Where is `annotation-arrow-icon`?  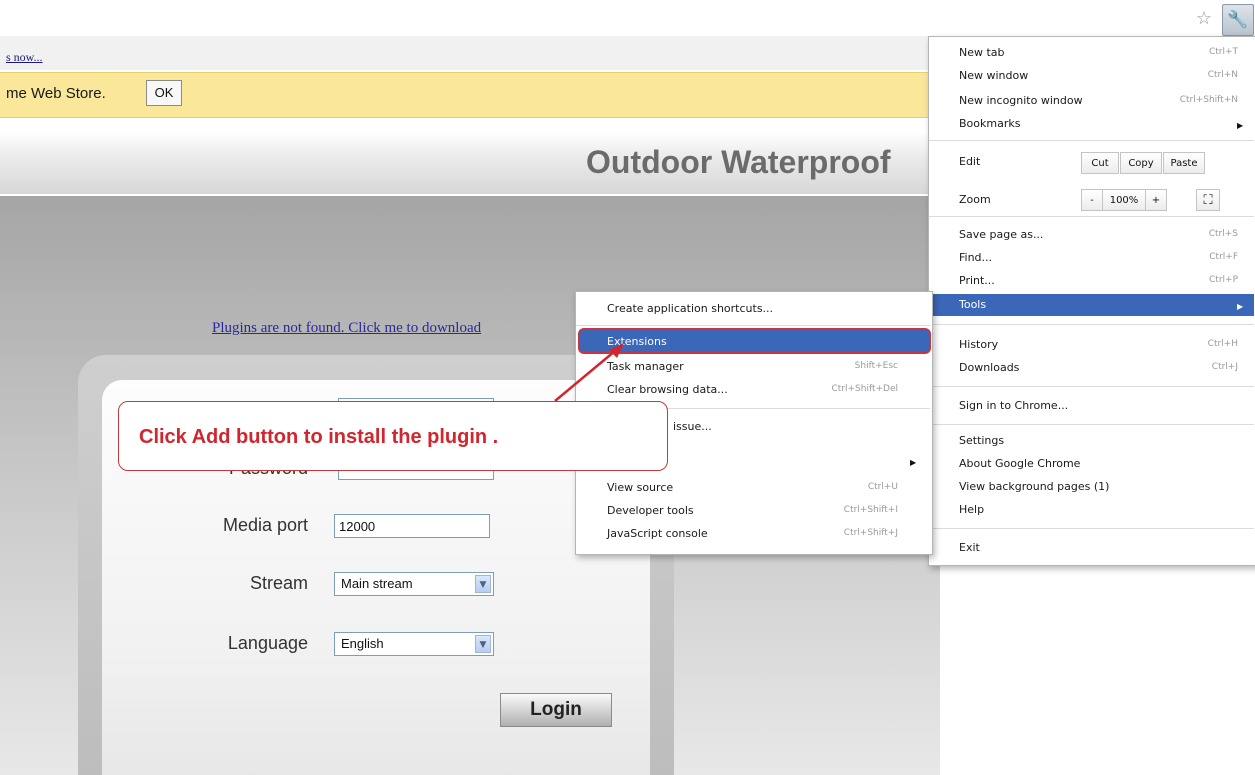 annotation-arrow-icon is located at coordinates (589, 372).